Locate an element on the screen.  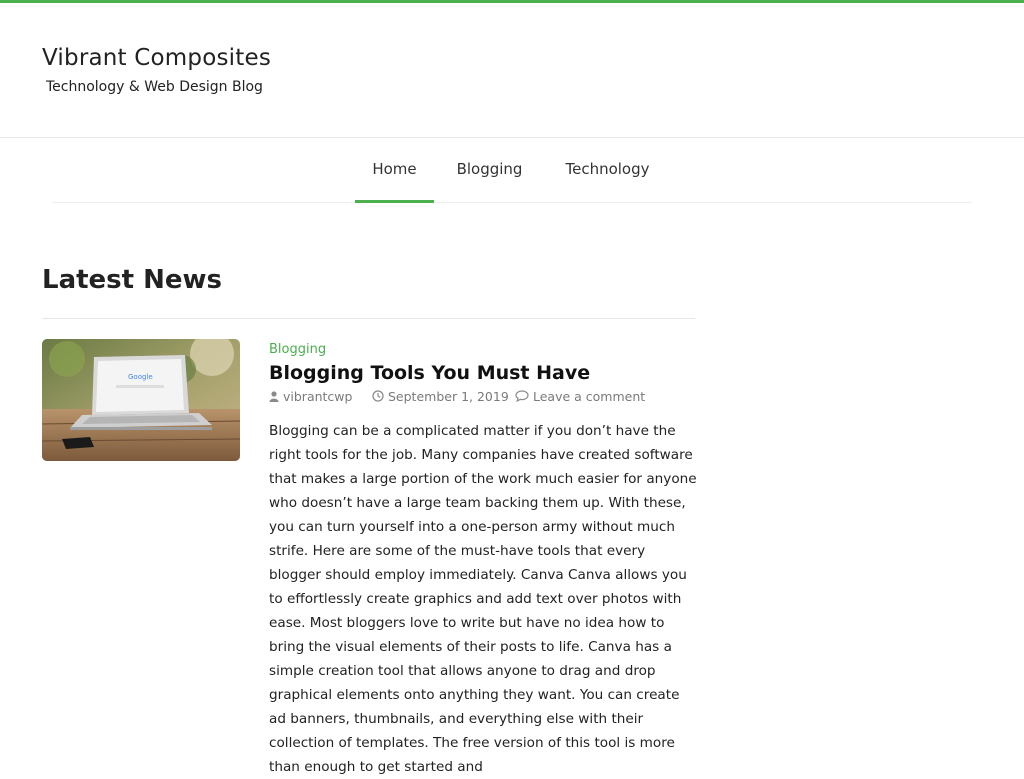
post-comments: Leave a comment is located at coordinates (589, 396).